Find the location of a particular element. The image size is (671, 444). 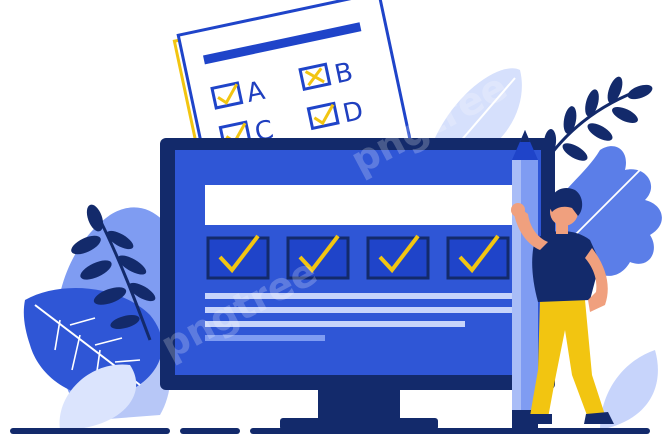

screen-header-bar is located at coordinates (360, 205).